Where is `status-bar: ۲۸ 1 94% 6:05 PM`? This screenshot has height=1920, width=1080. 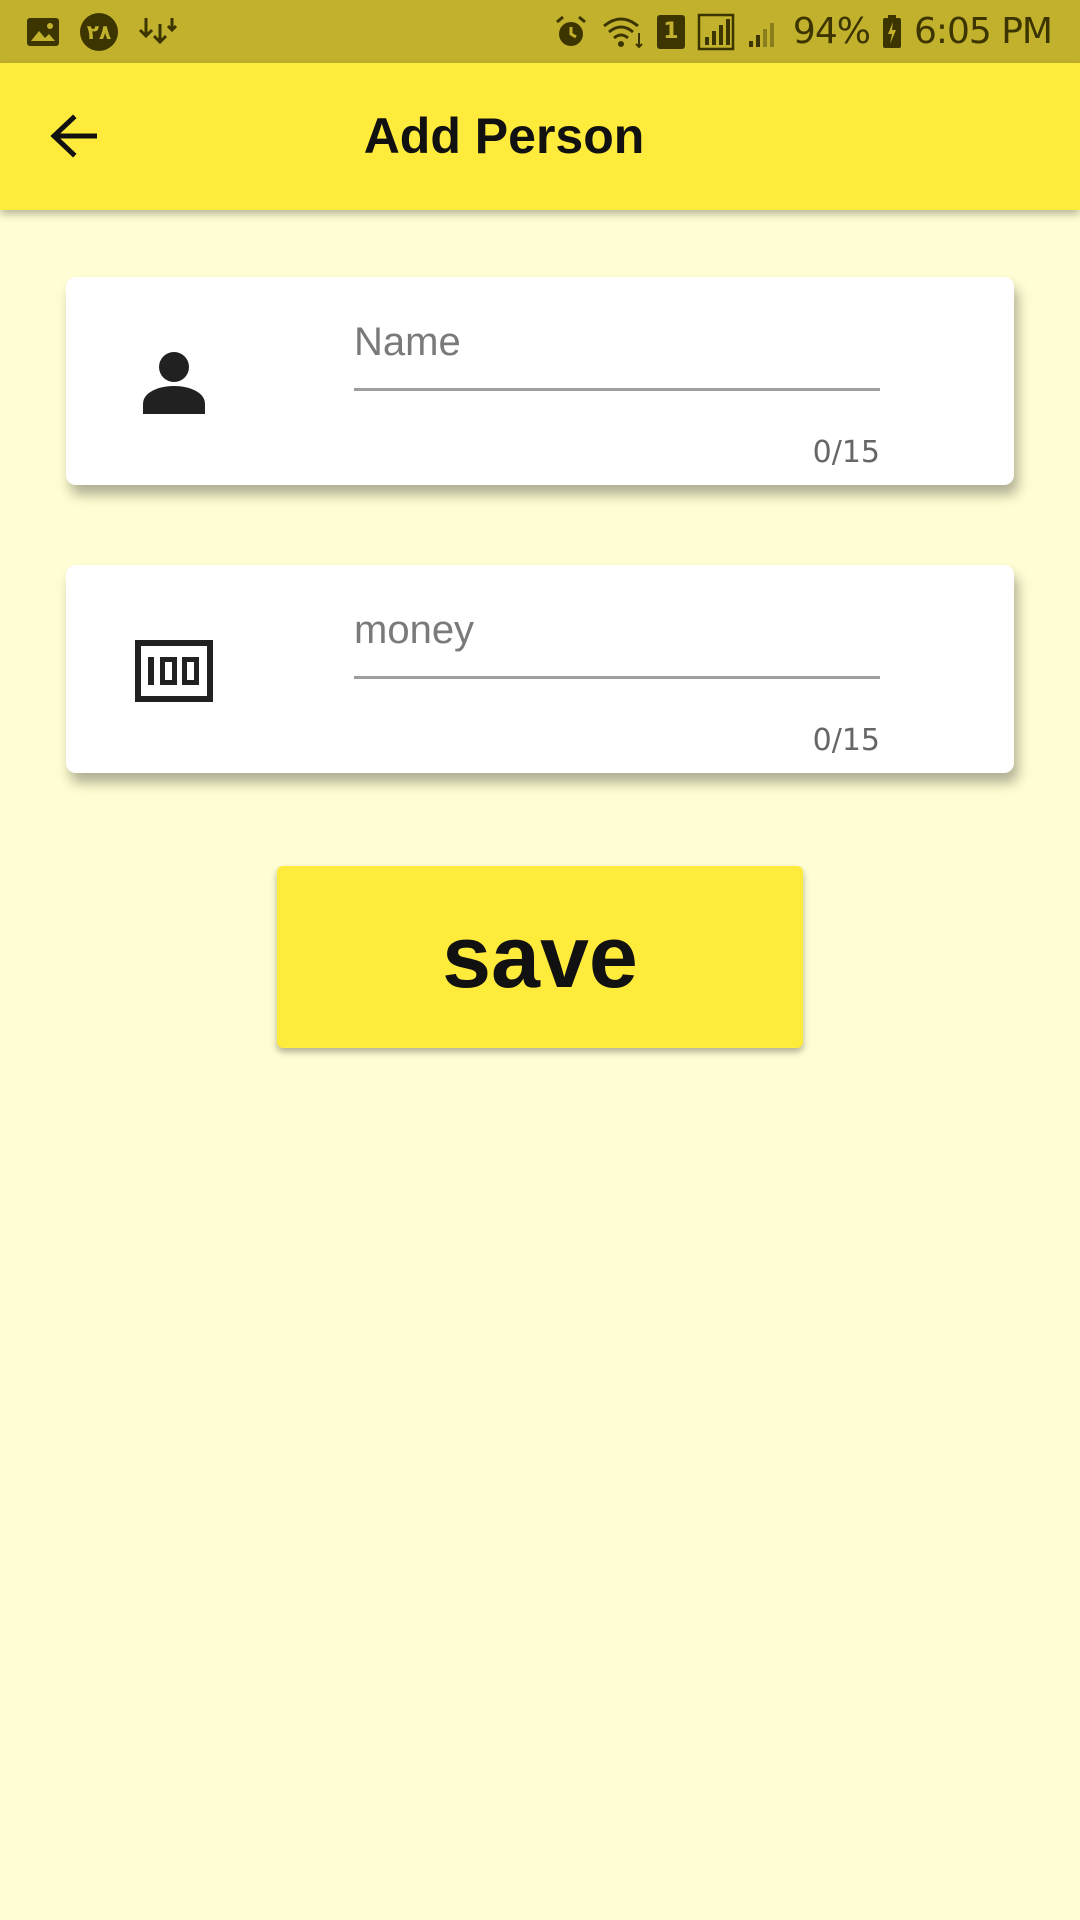
status-bar: ۲۸ 1 94% 6:05 PM is located at coordinates (540, 31).